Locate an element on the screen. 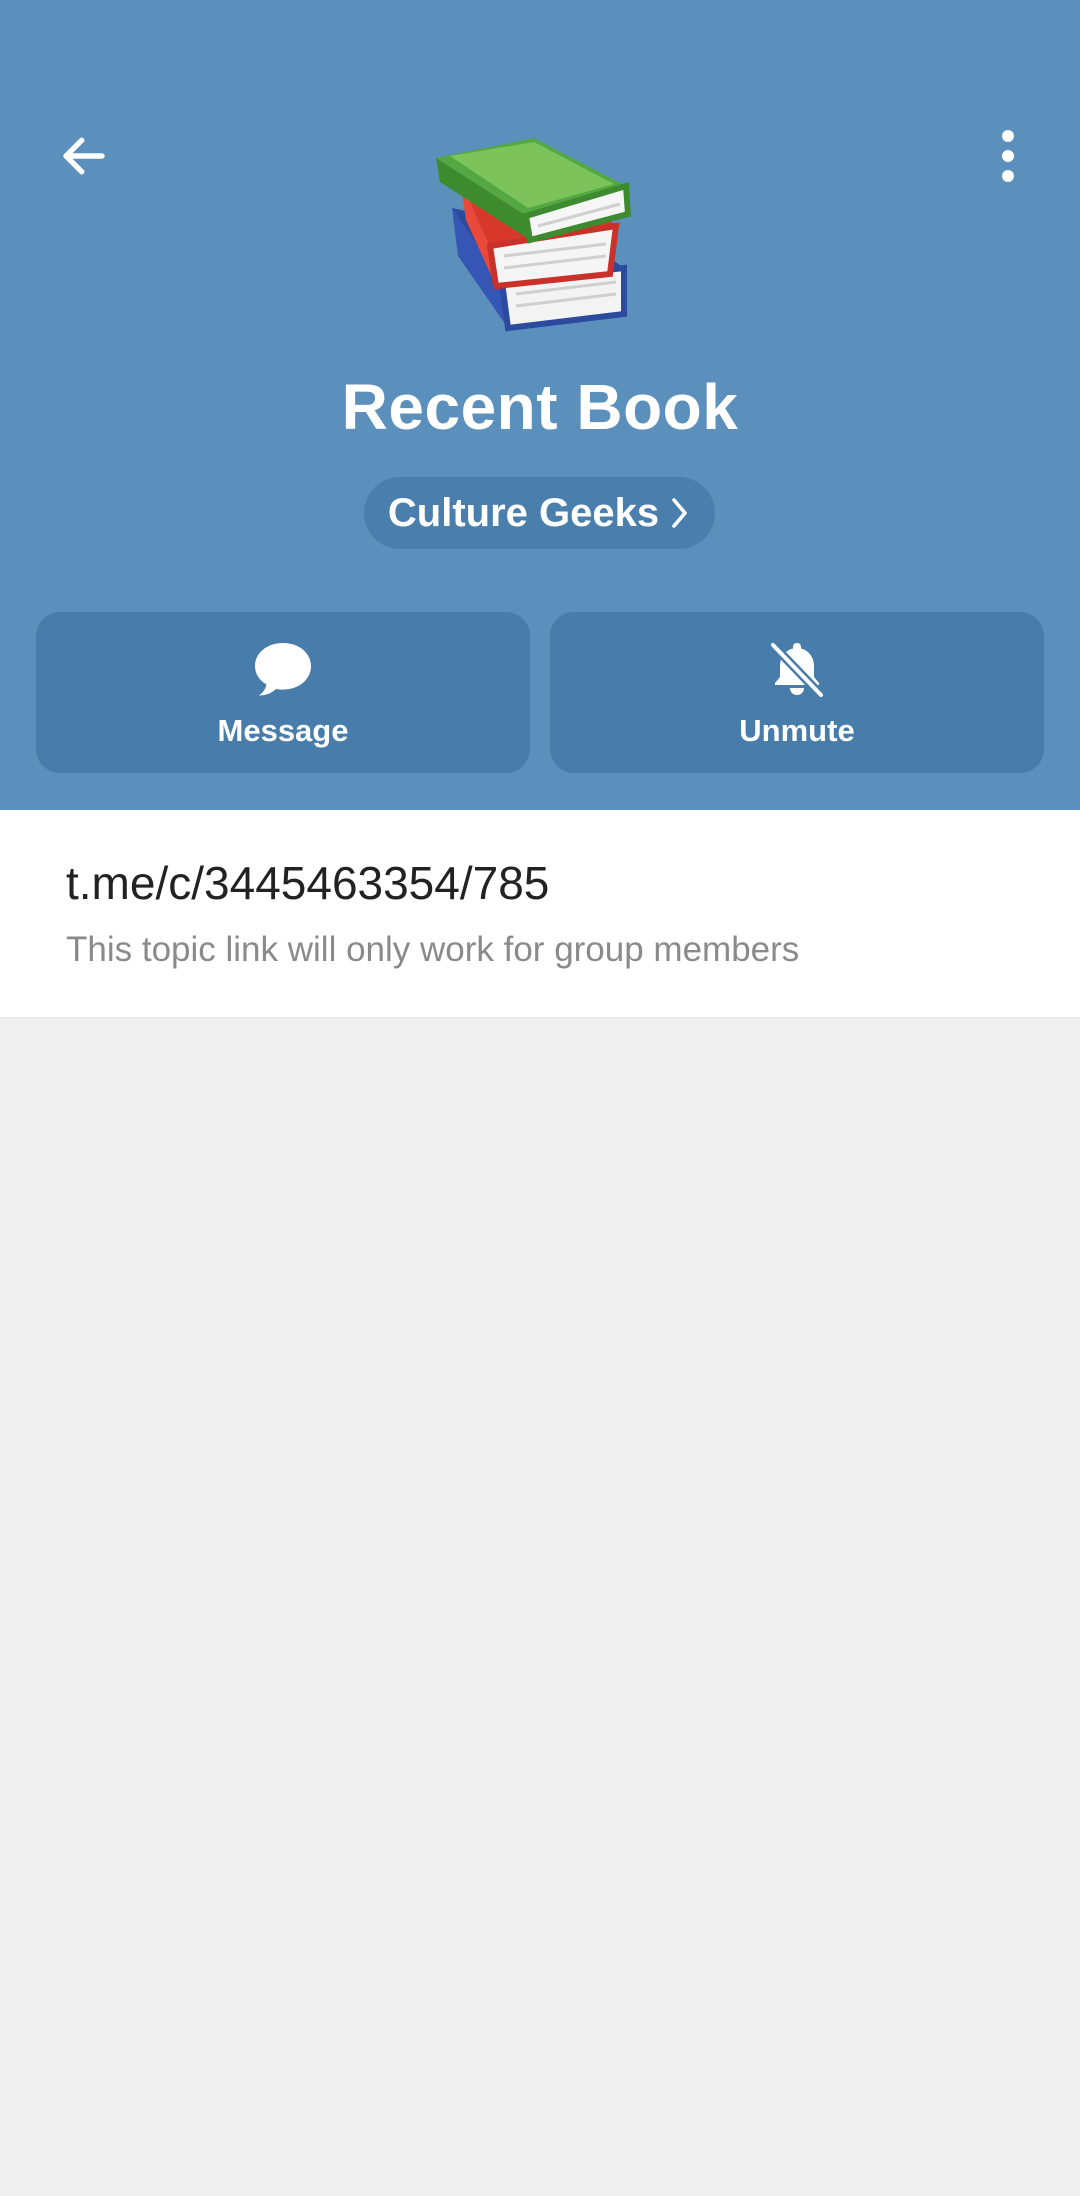 The image size is (1080, 2196). vertical-dots-icon is located at coordinates (1008, 156).